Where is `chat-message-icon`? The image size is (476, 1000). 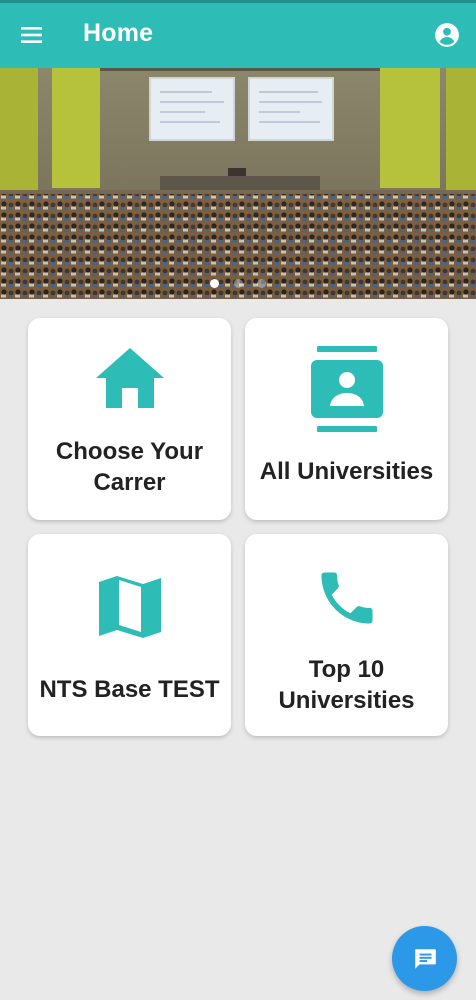 chat-message-icon is located at coordinates (425, 958).